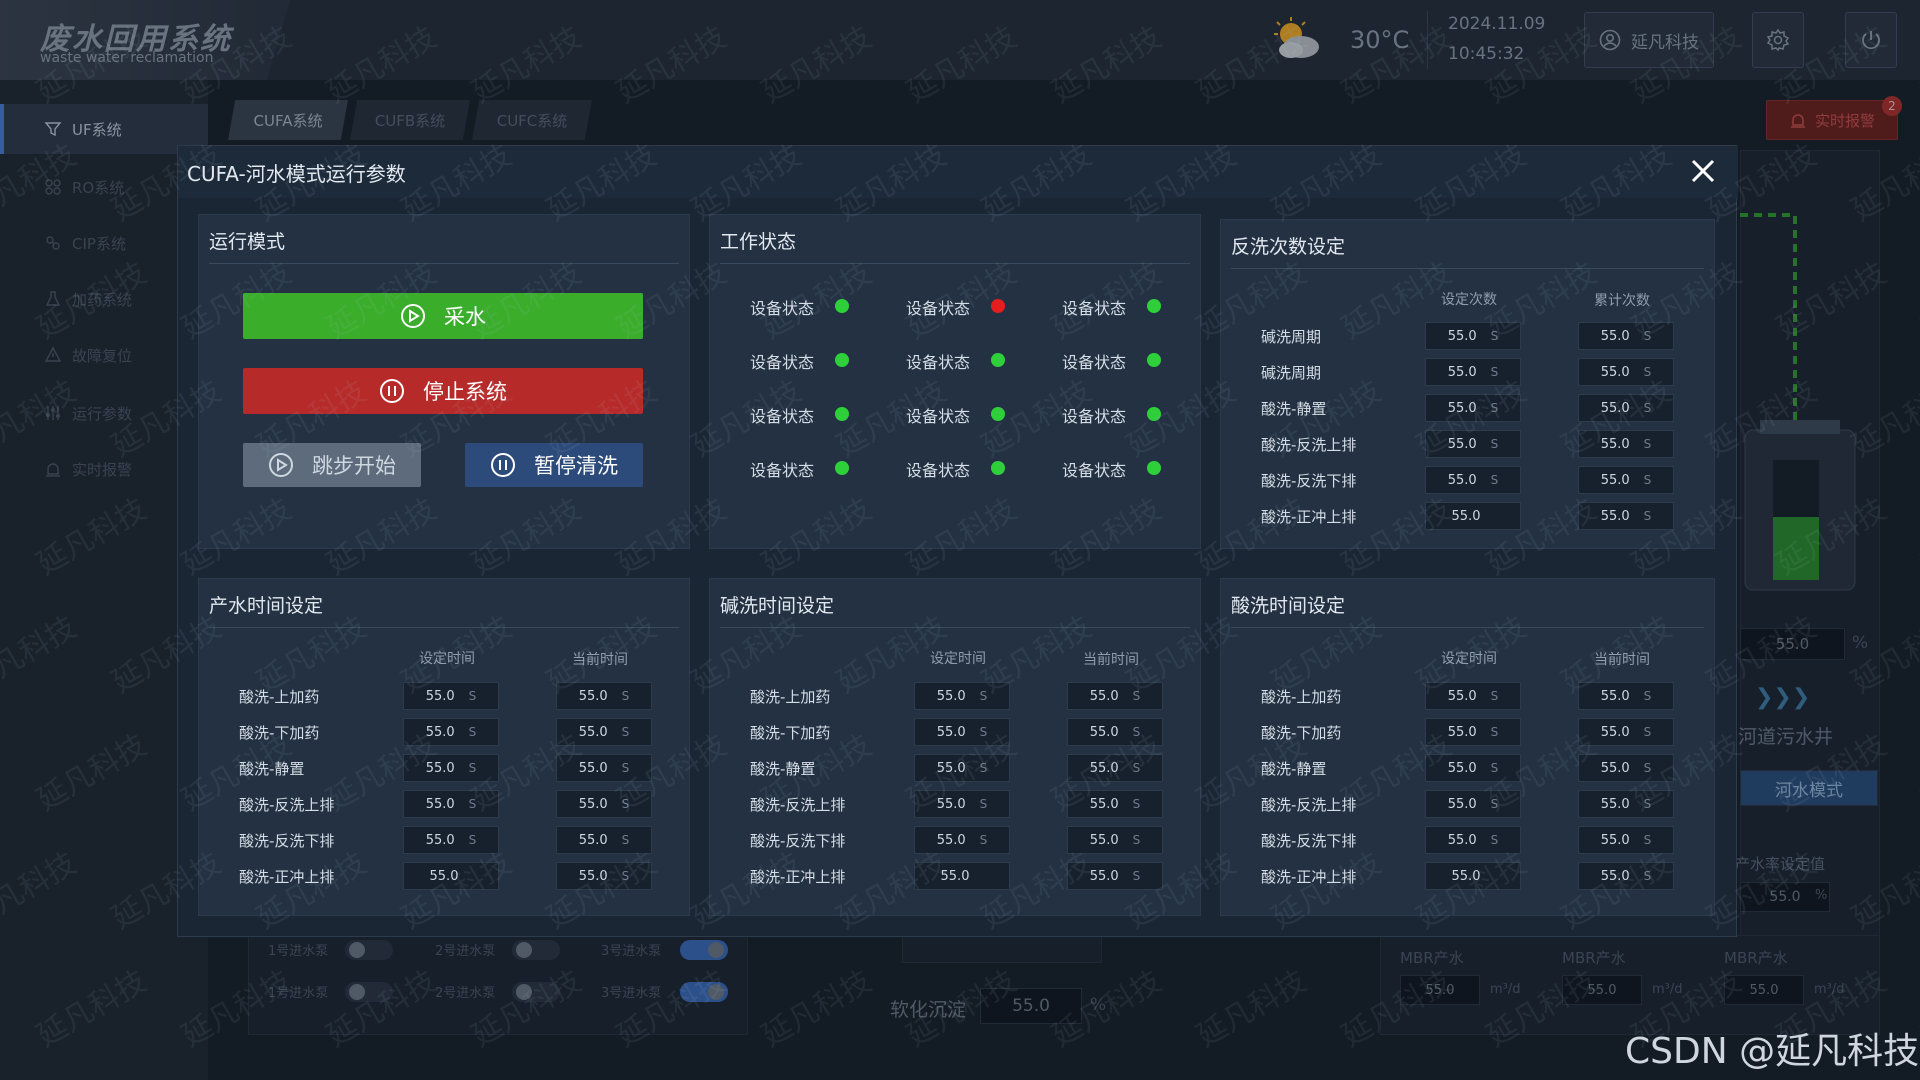 This screenshot has height=1080, width=1920. What do you see at coordinates (443, 391) in the screenshot?
I see `stop-system-button: 停止系统` at bounding box center [443, 391].